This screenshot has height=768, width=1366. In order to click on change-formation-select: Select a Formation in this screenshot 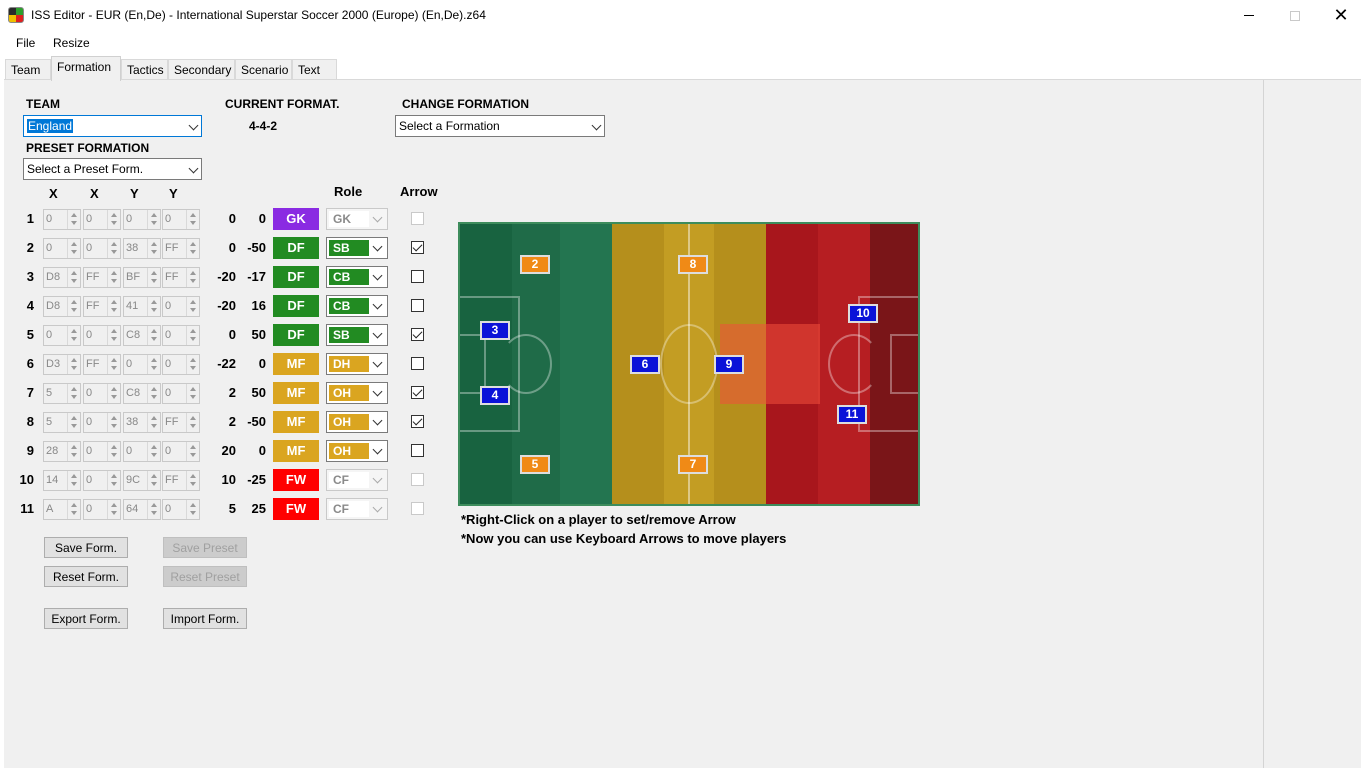, I will do `click(500, 126)`.